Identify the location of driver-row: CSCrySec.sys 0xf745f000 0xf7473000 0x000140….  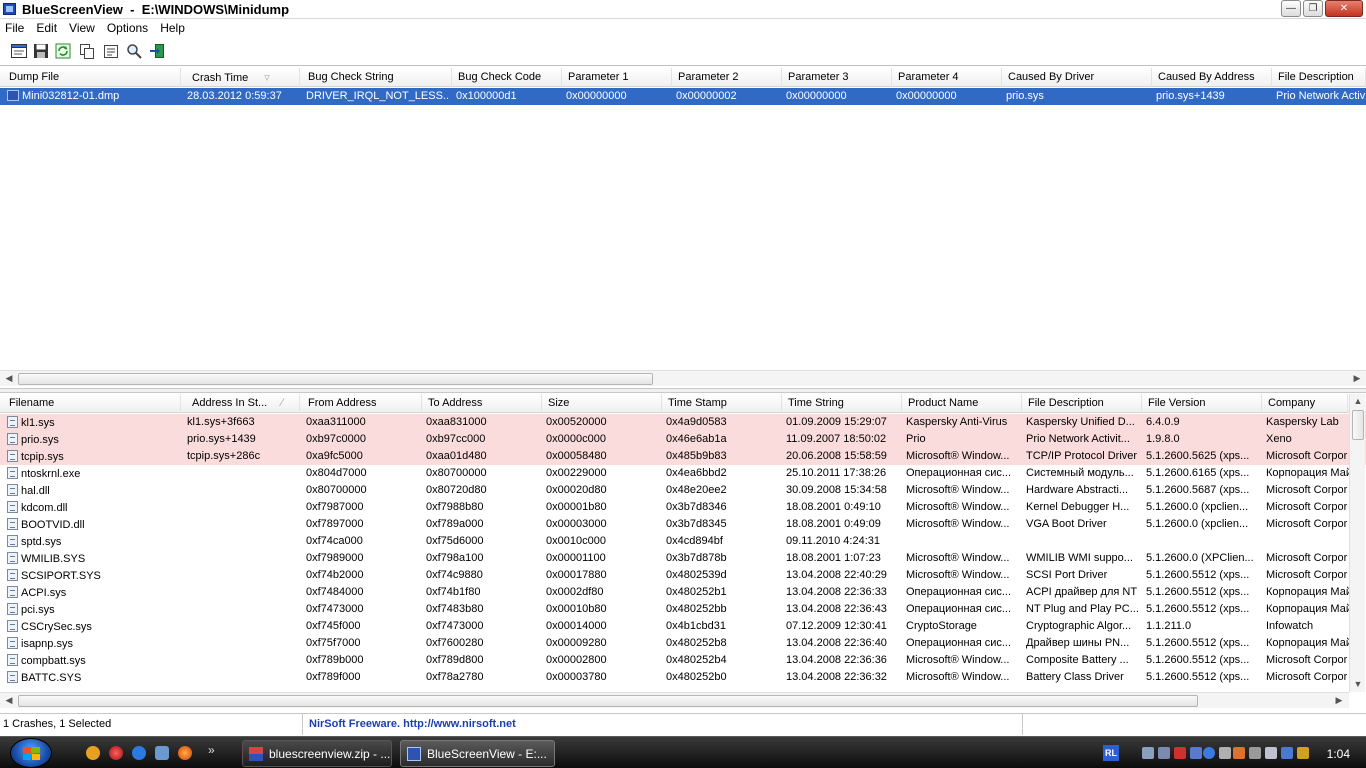
(683, 626).